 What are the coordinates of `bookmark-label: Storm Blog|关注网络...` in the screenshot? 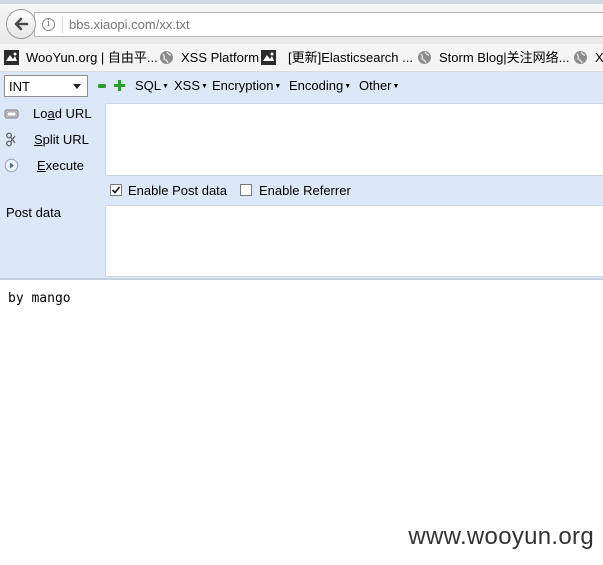 It's located at (504, 57).